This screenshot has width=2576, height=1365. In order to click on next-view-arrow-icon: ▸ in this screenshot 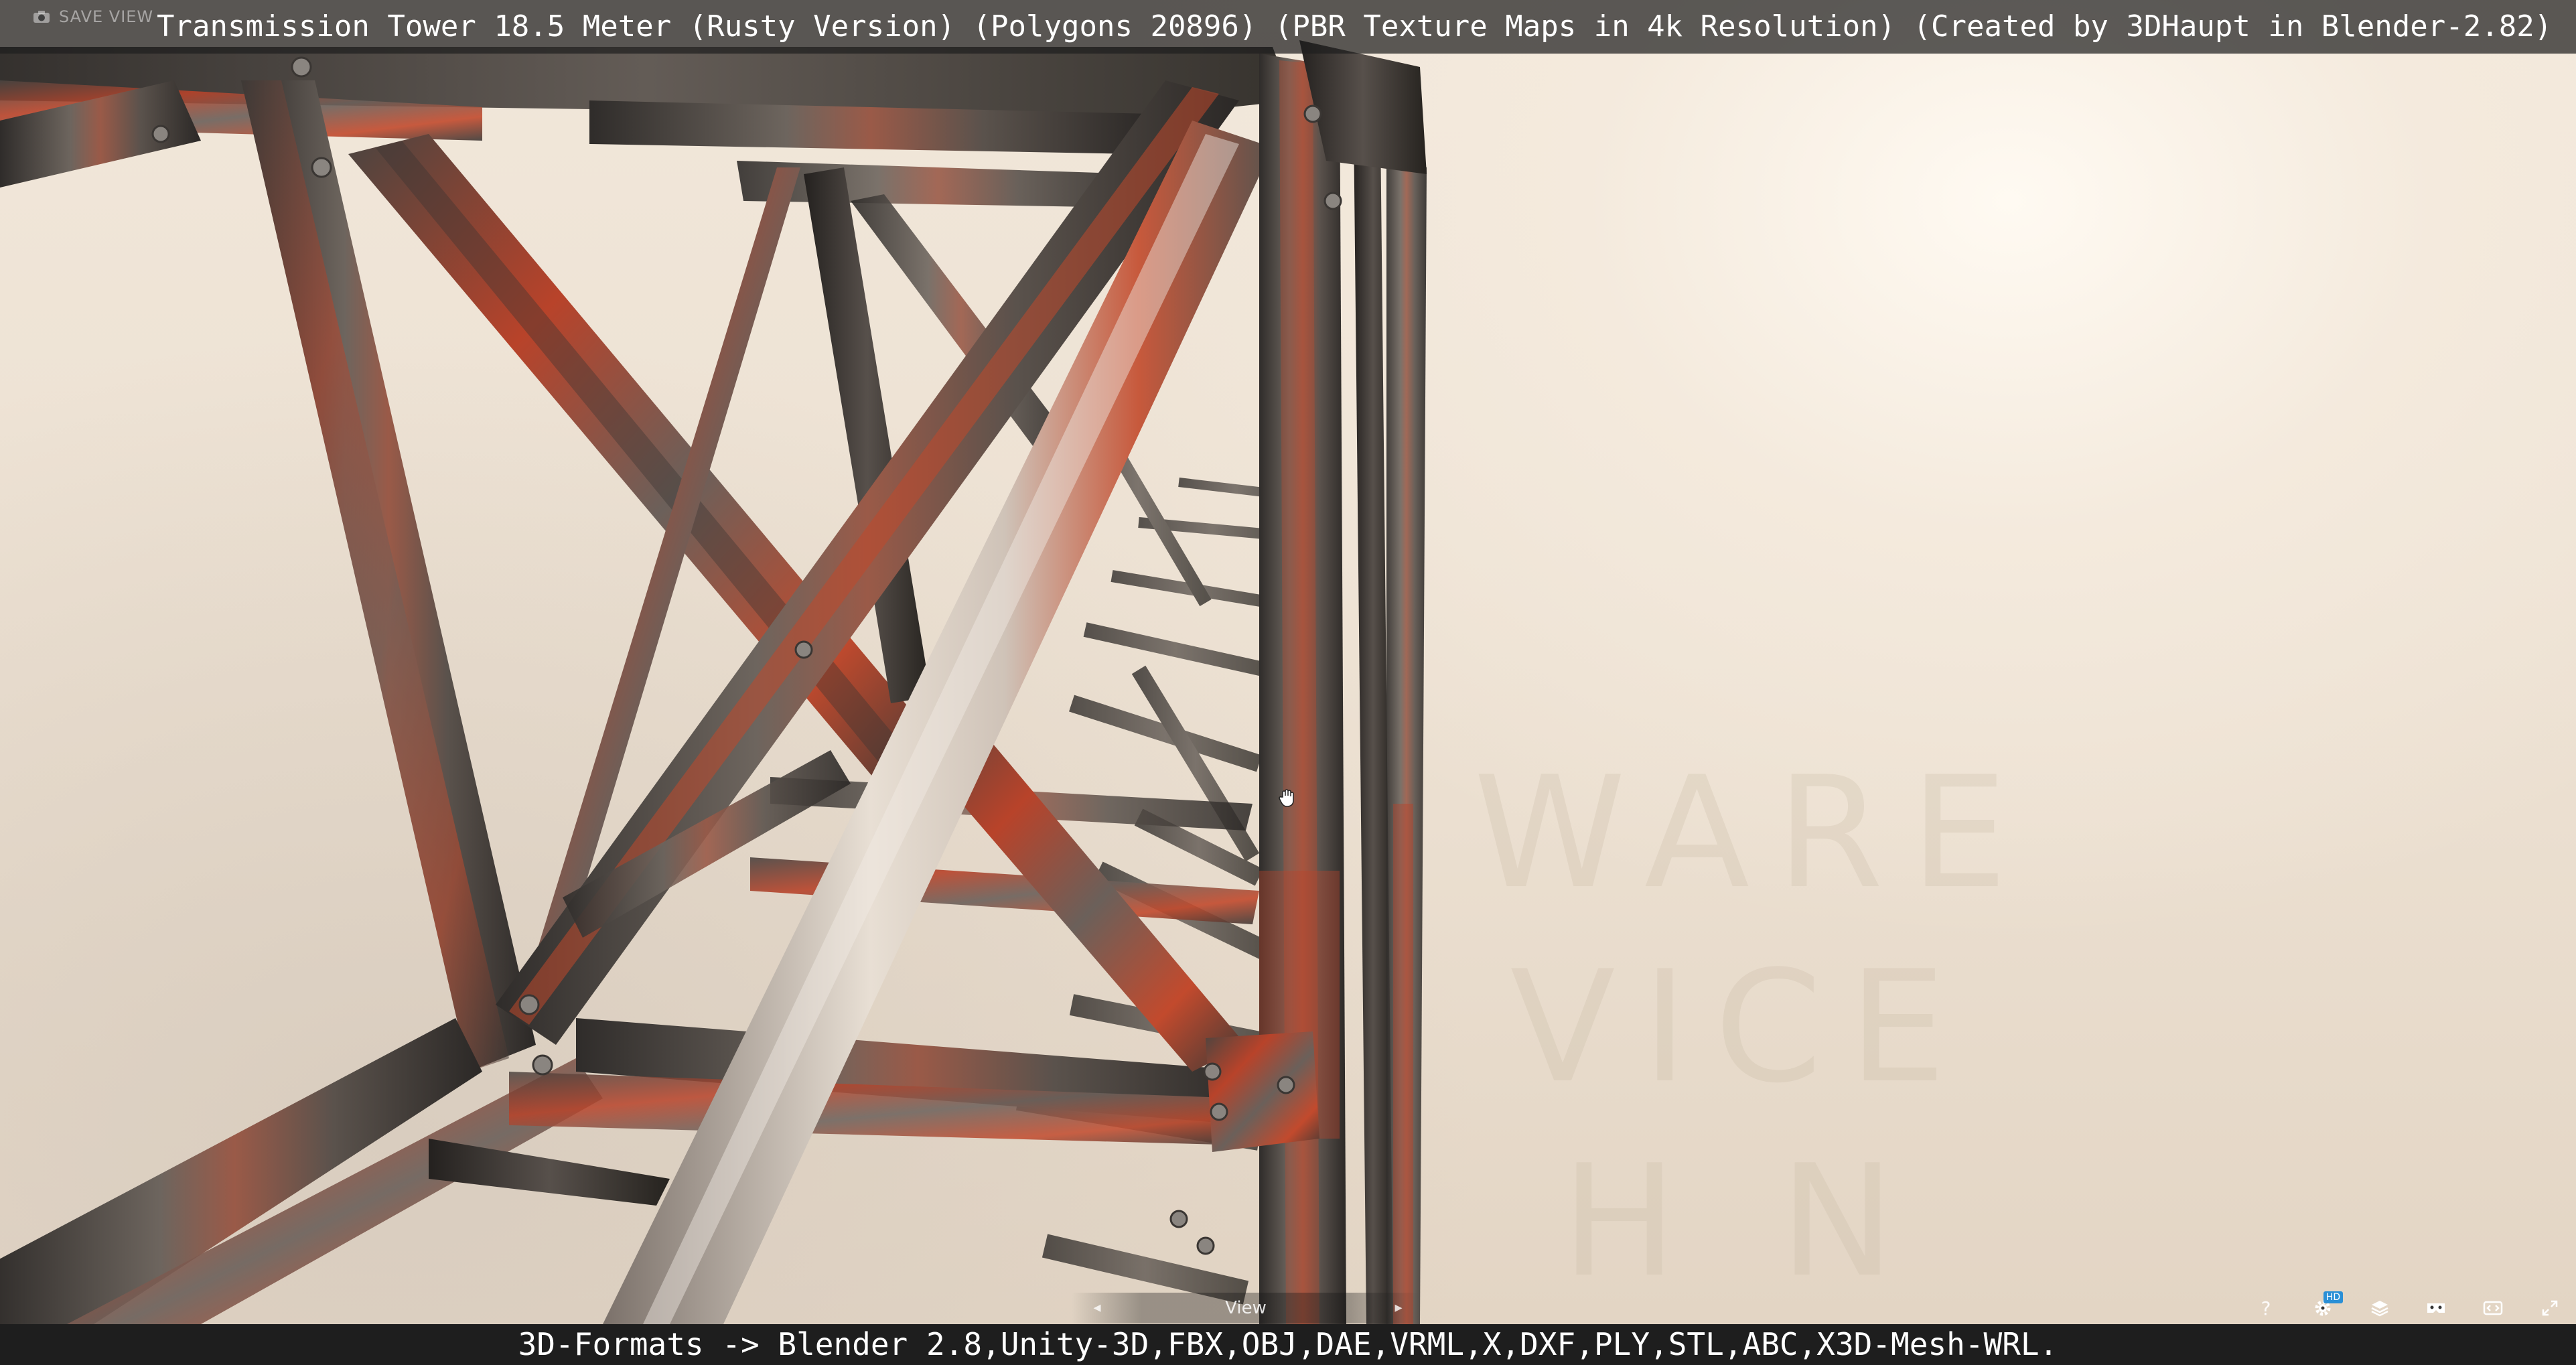, I will do `click(1398, 1308)`.